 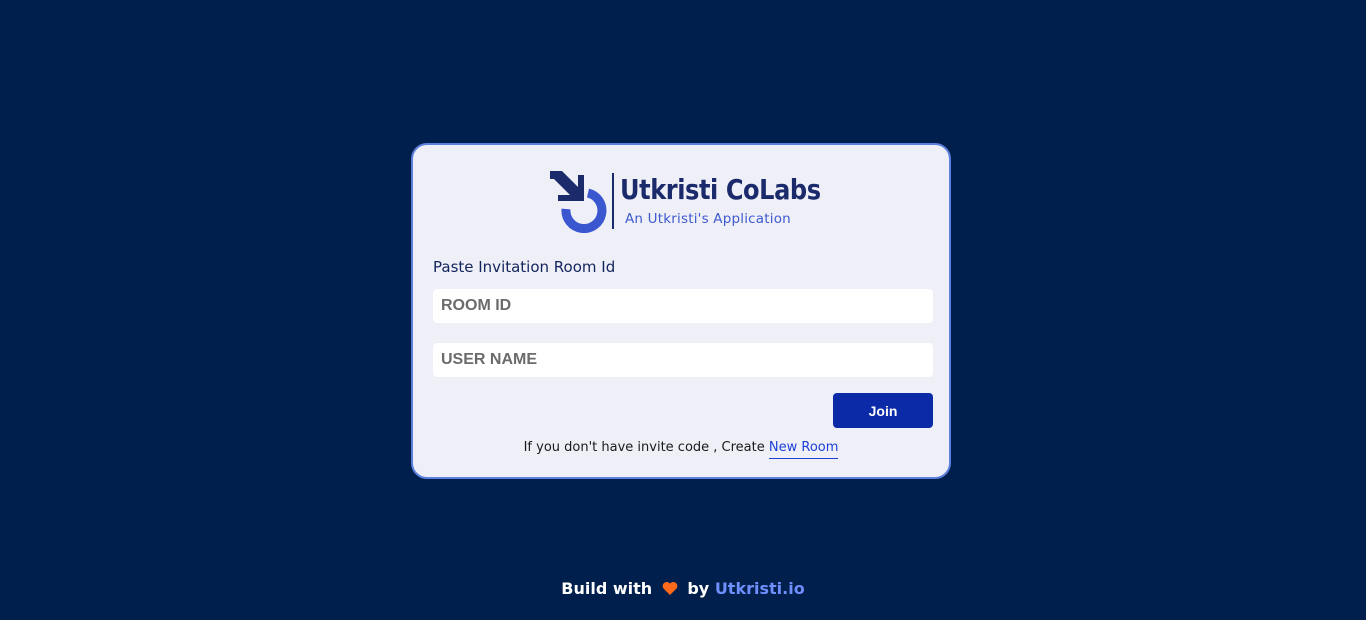 I want to click on username-input, so click(x=683, y=360).